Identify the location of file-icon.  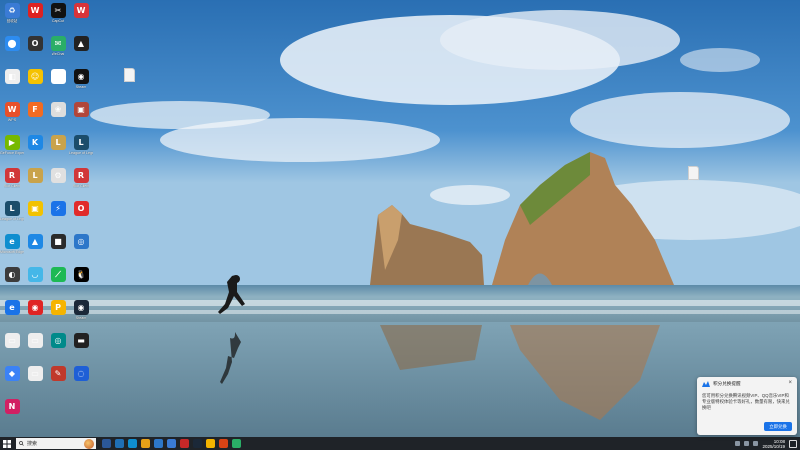
(693, 173).